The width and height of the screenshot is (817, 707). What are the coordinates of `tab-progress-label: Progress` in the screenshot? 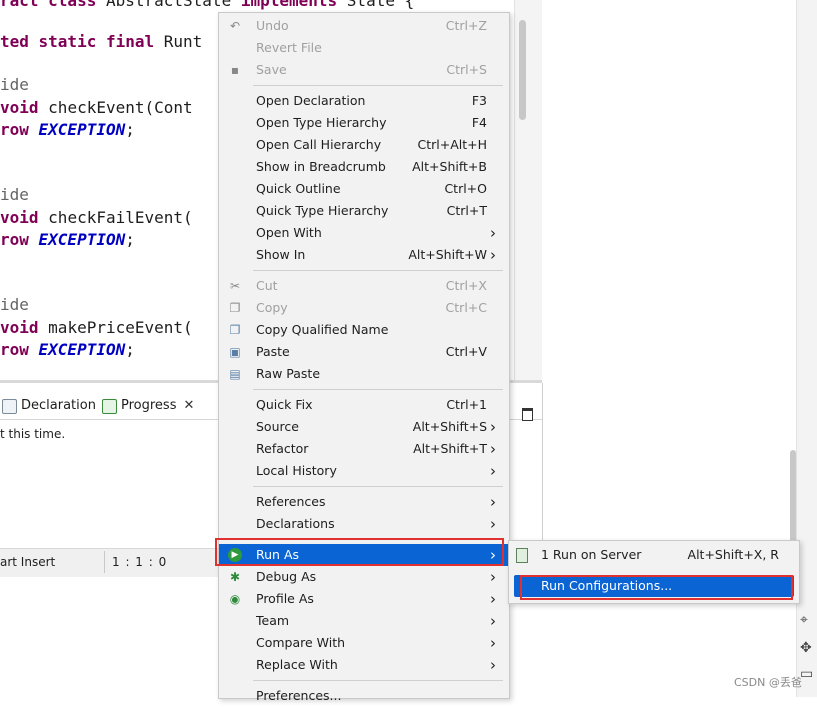 It's located at (149, 405).